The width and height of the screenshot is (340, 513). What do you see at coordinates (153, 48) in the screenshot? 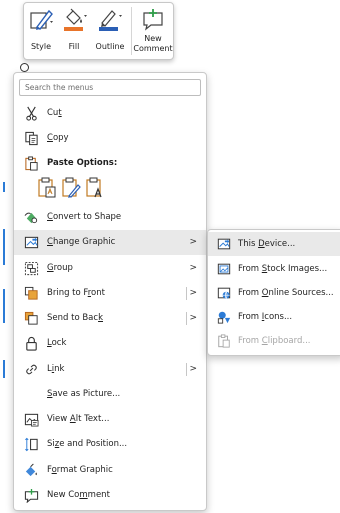
I see `new-comment-label-line2: Comment` at bounding box center [153, 48].